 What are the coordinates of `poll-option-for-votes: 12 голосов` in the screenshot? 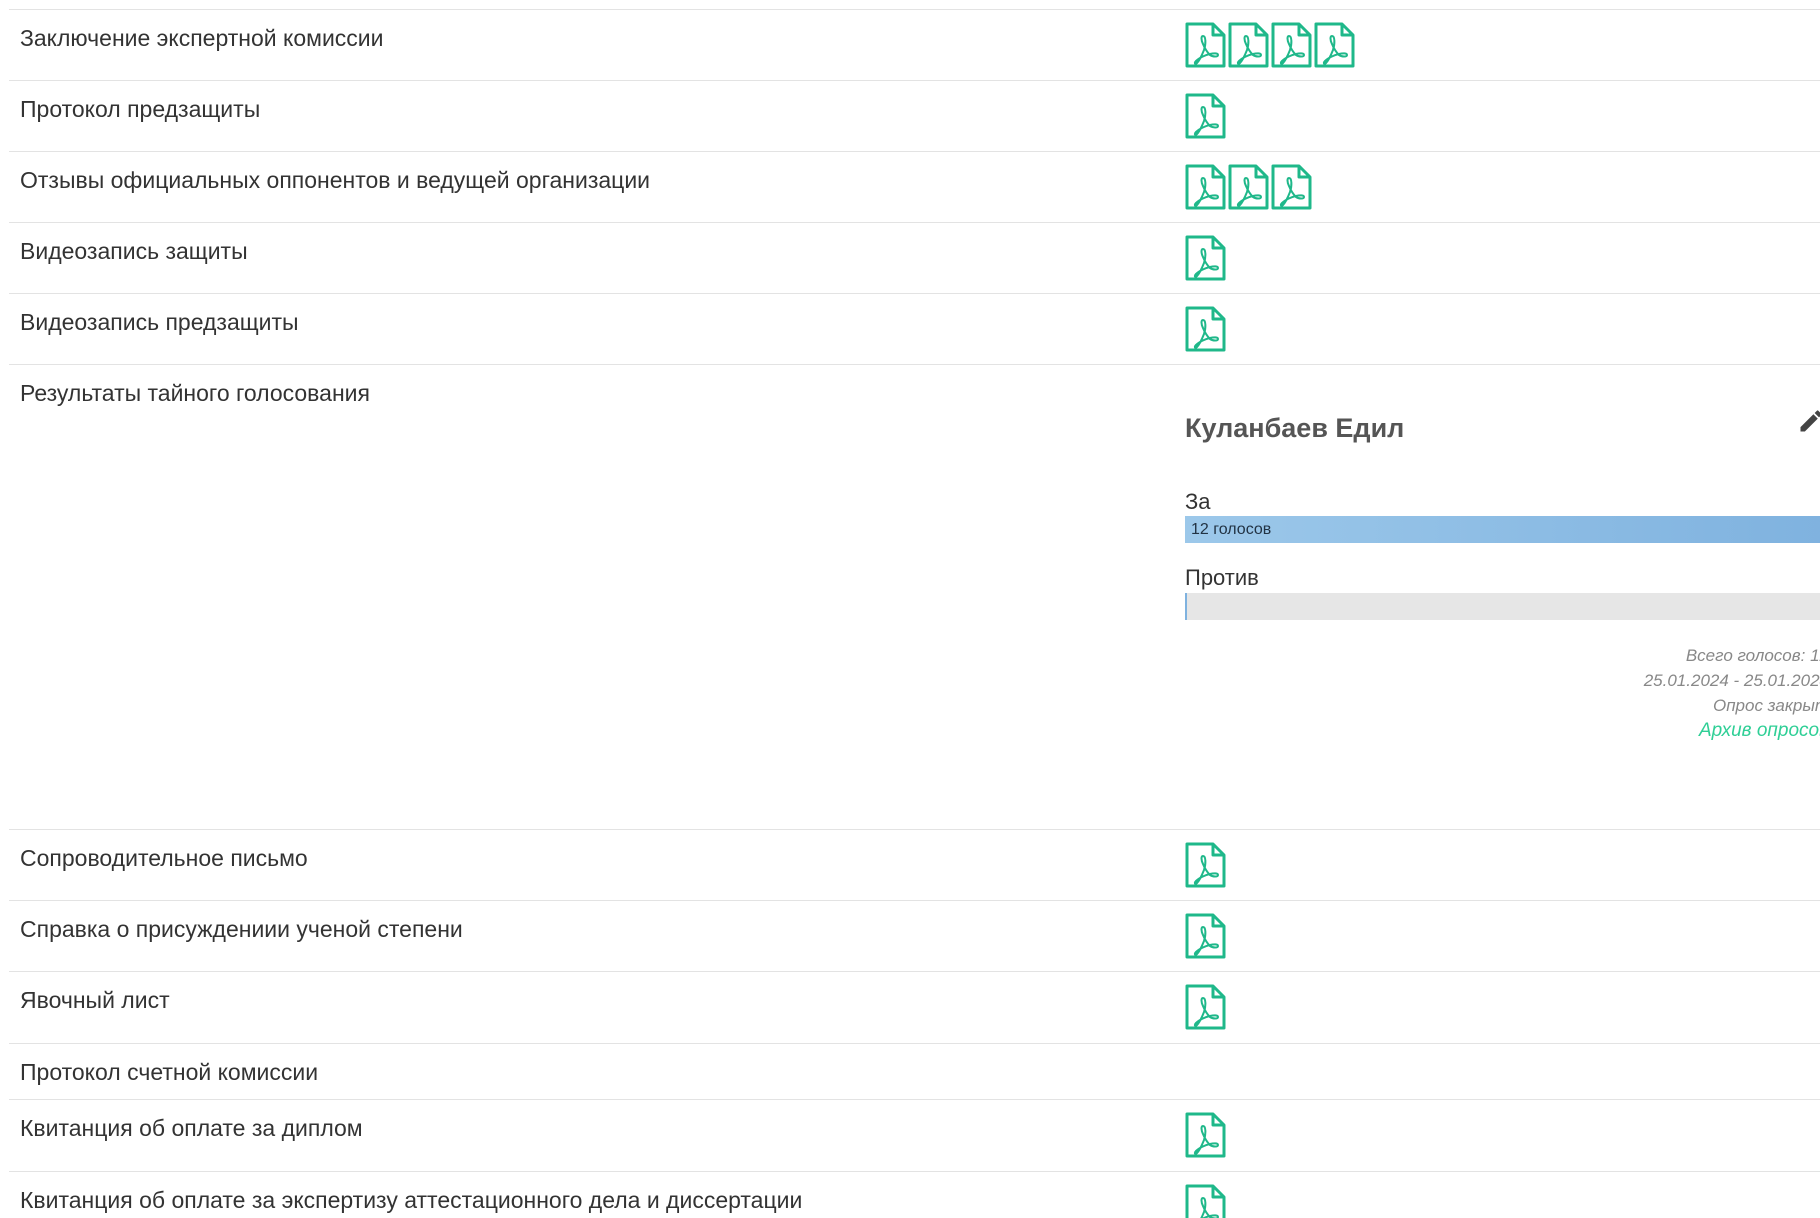 It's located at (1231, 529).